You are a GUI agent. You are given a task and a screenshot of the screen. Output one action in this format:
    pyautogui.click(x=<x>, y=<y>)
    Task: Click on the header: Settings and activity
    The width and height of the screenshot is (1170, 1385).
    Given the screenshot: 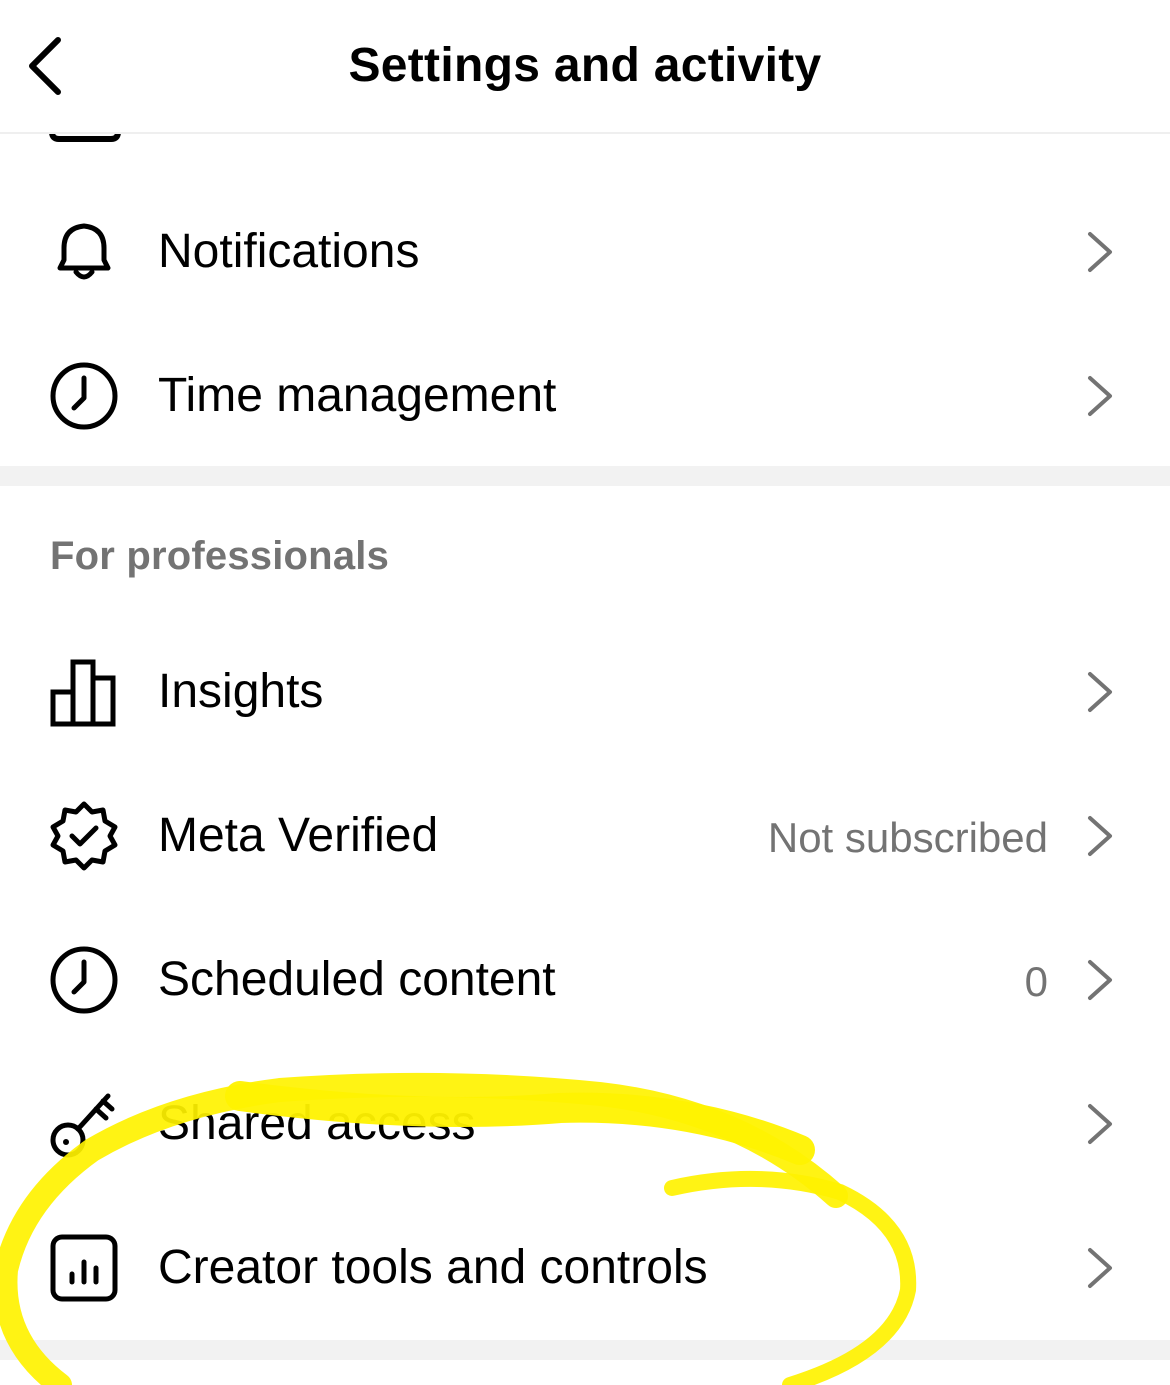 What is the action you would take?
    pyautogui.click(x=585, y=67)
    